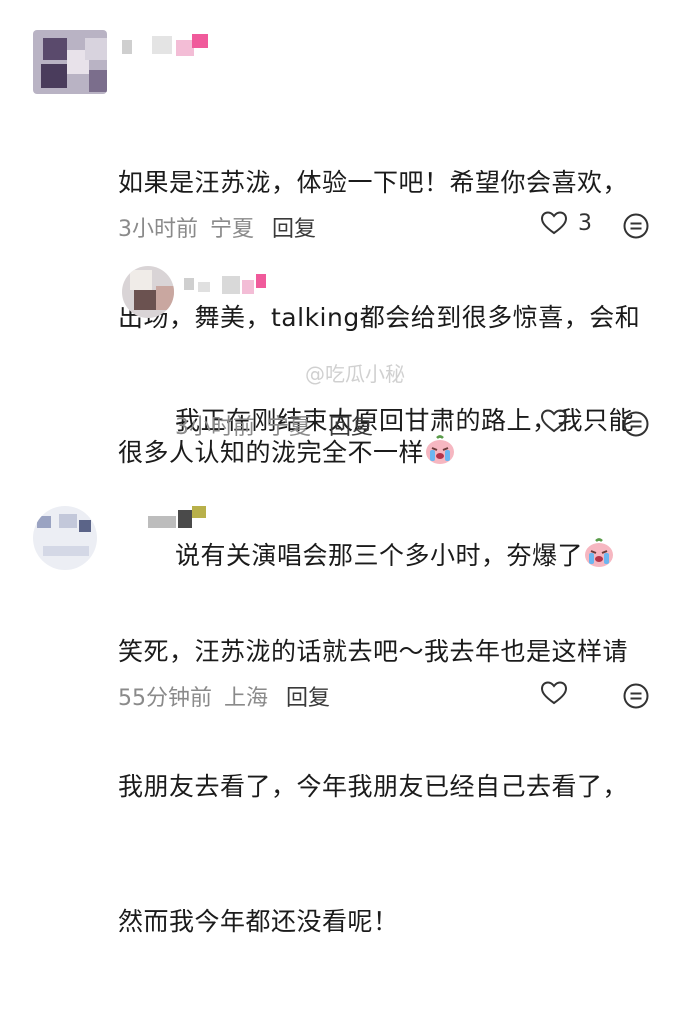  I want to click on comment-line: 笑死，汪苏泷的话就去吧～我去年也是这样请, so click(373, 651).